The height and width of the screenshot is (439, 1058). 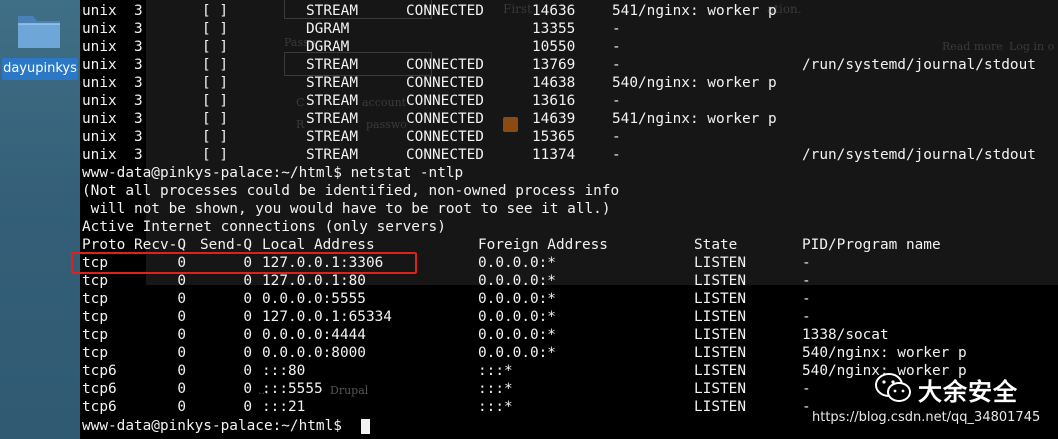 What do you see at coordinates (567, 137) in the screenshot?
I see `unix-socket-row: unix 3 [ ] STREAM CONNECTED 15365 -` at bounding box center [567, 137].